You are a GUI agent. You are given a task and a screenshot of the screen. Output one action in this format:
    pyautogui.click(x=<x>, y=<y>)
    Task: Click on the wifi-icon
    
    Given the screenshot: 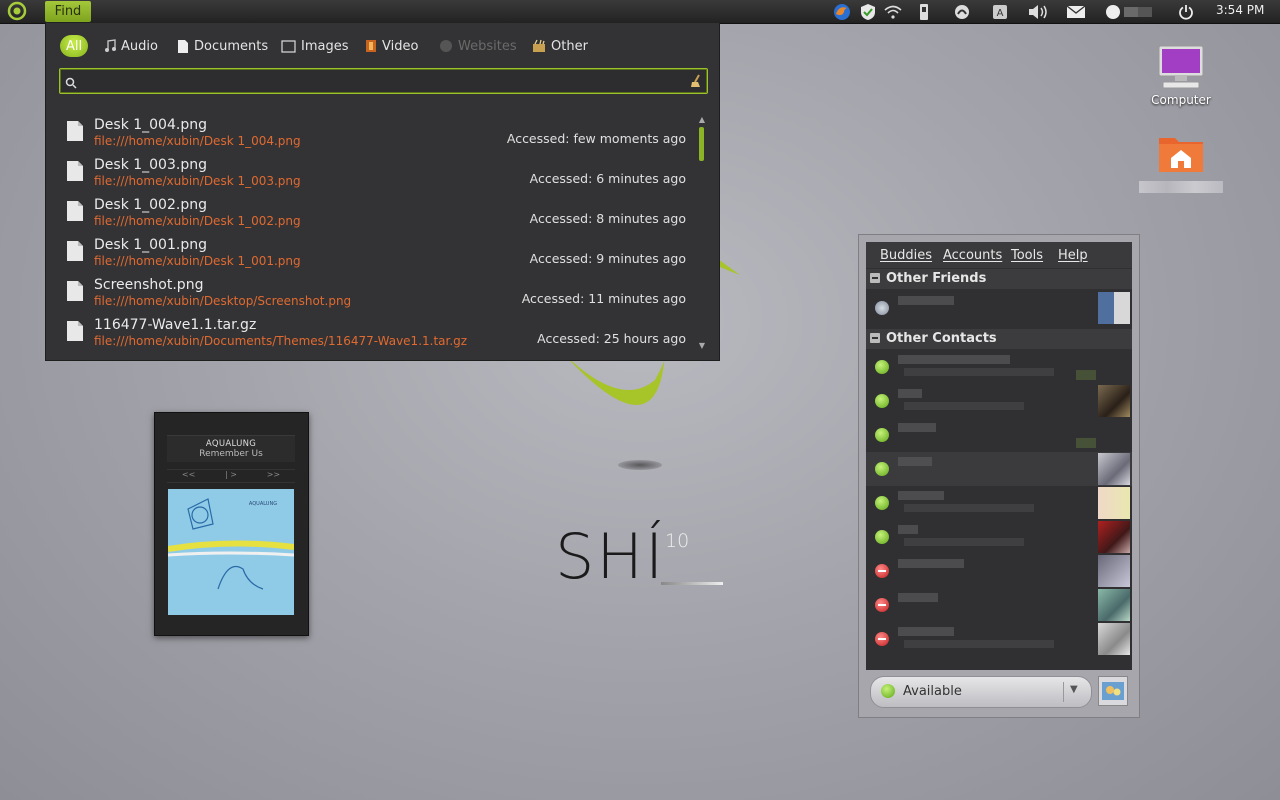 What is the action you would take?
    pyautogui.click(x=893, y=11)
    